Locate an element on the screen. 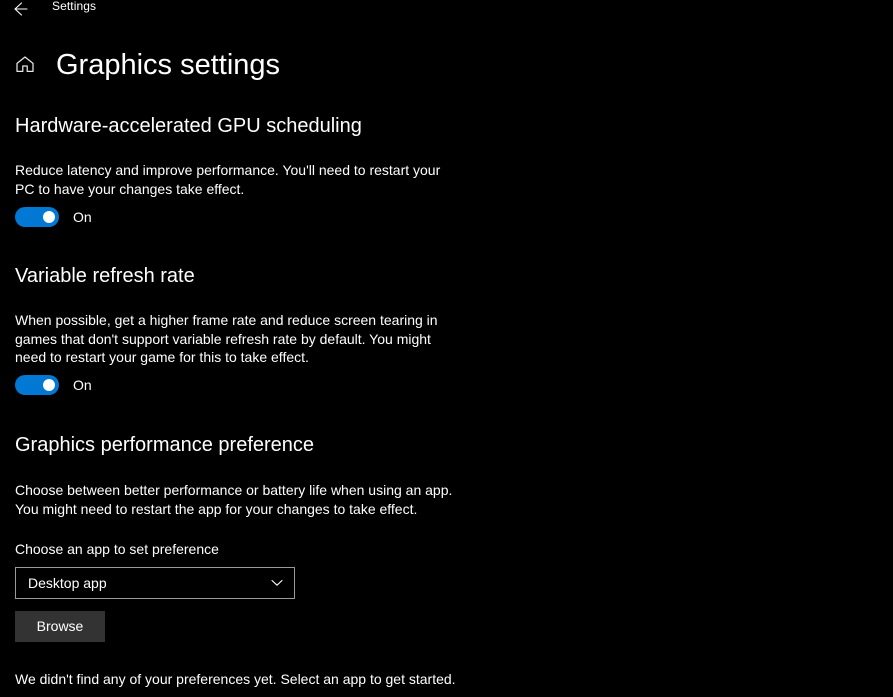  section-heading-variable-refresh-rate: Variable refresh rate is located at coordinates (105, 276).